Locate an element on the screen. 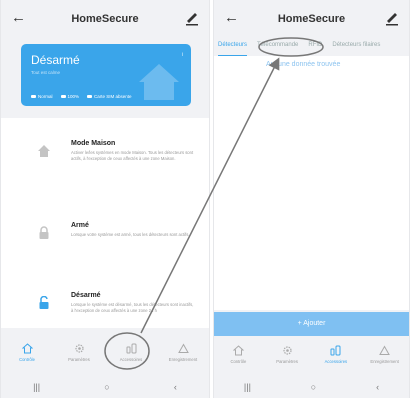  empty-state-text: Aucune donnée trouvée is located at coordinates (303, 64).